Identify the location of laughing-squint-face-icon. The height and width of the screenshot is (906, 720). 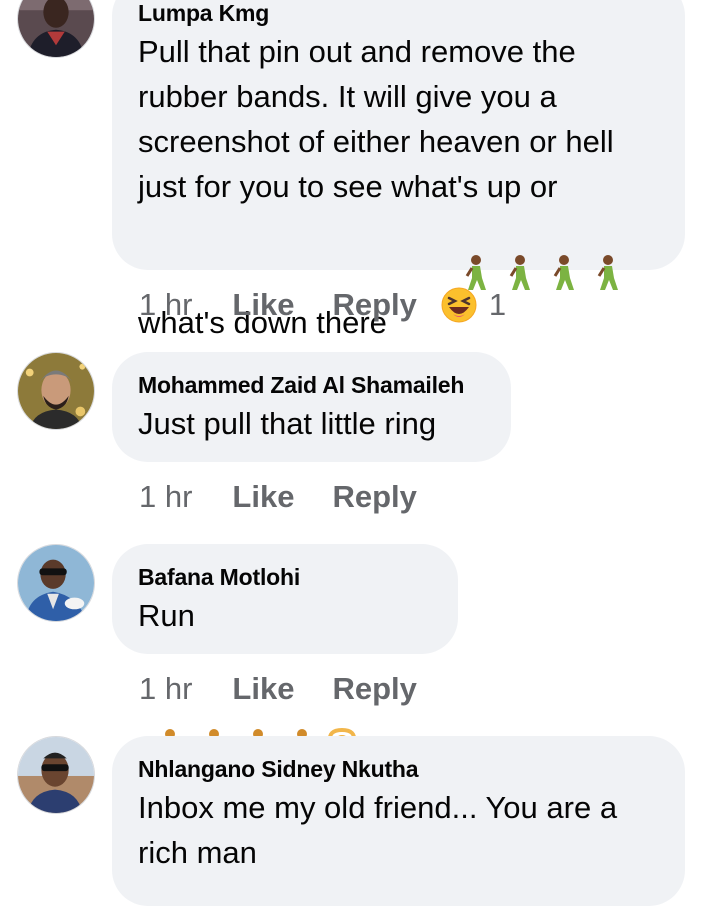
(459, 305).